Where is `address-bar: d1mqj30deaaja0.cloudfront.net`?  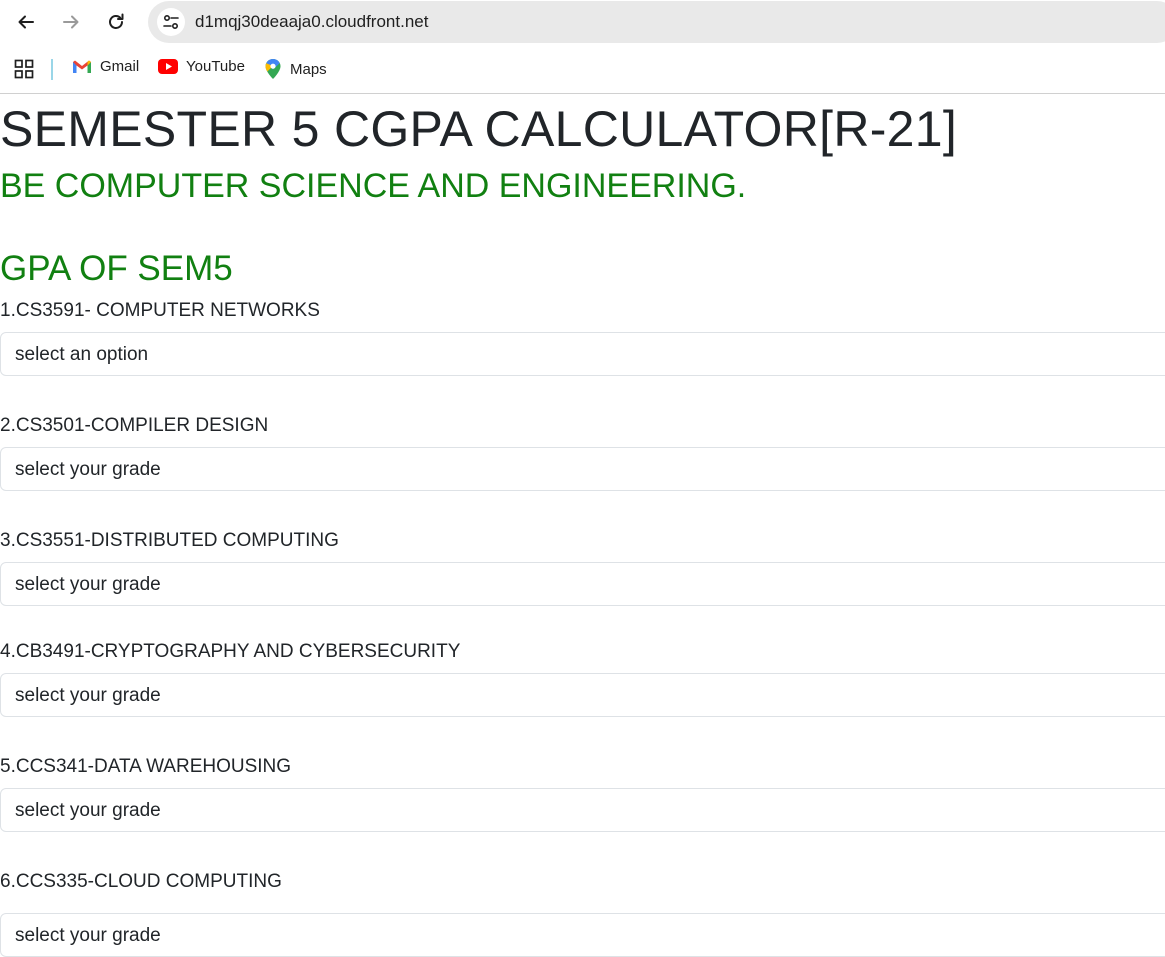 address-bar: d1mqj30deaaja0.cloudfront.net is located at coordinates (656, 22).